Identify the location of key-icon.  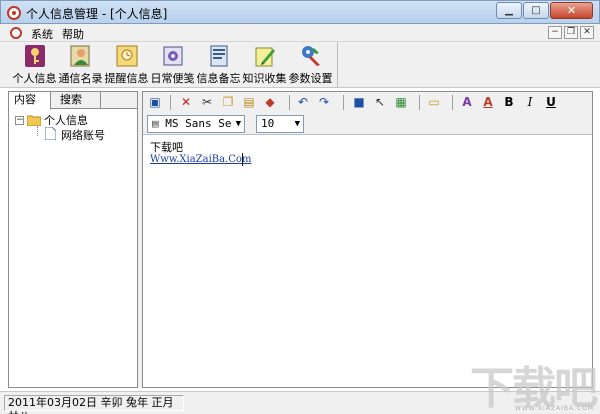
(35, 56).